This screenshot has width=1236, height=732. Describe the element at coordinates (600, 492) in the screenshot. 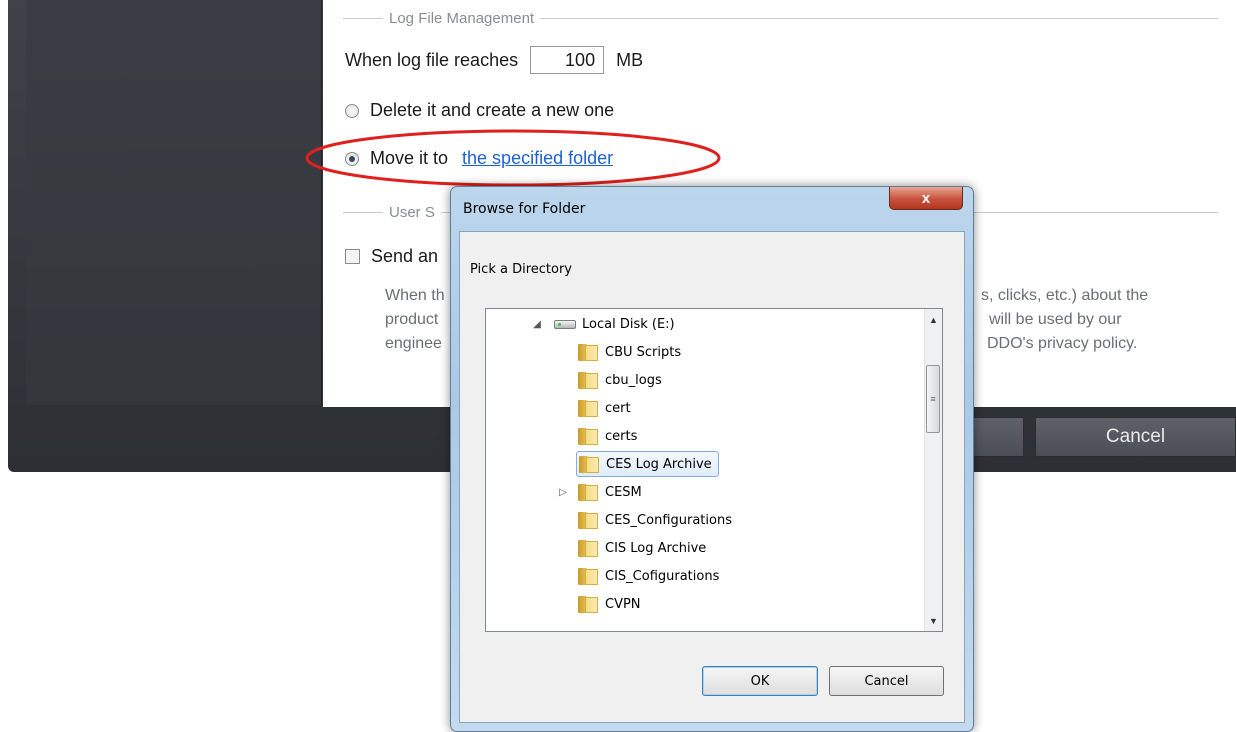

I see `tree-item-folder: ▷ CESM` at that location.